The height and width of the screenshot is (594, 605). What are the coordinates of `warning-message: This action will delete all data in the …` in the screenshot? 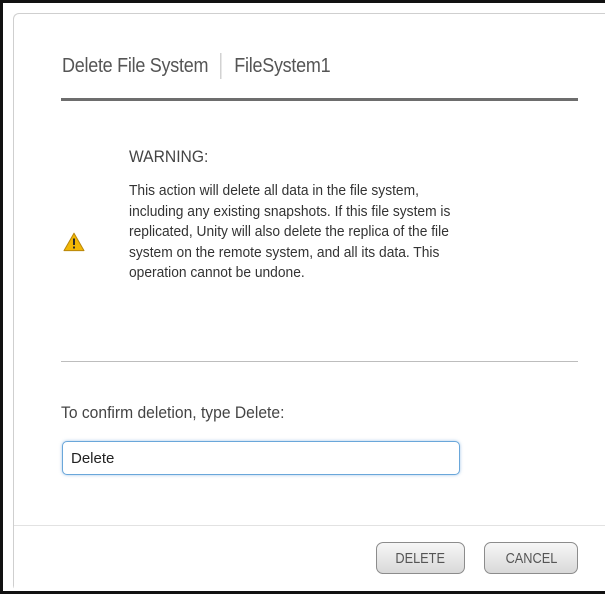 It's located at (331, 232).